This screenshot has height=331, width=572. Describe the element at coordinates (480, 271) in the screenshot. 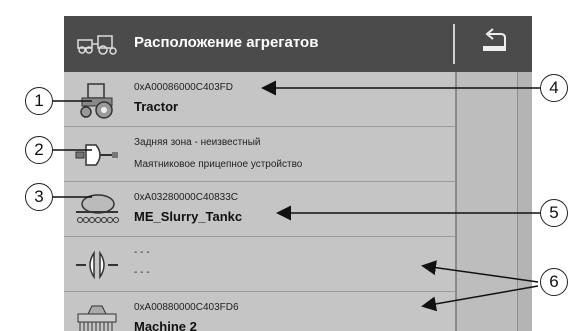

I see `callout-6-arrow-a` at that location.